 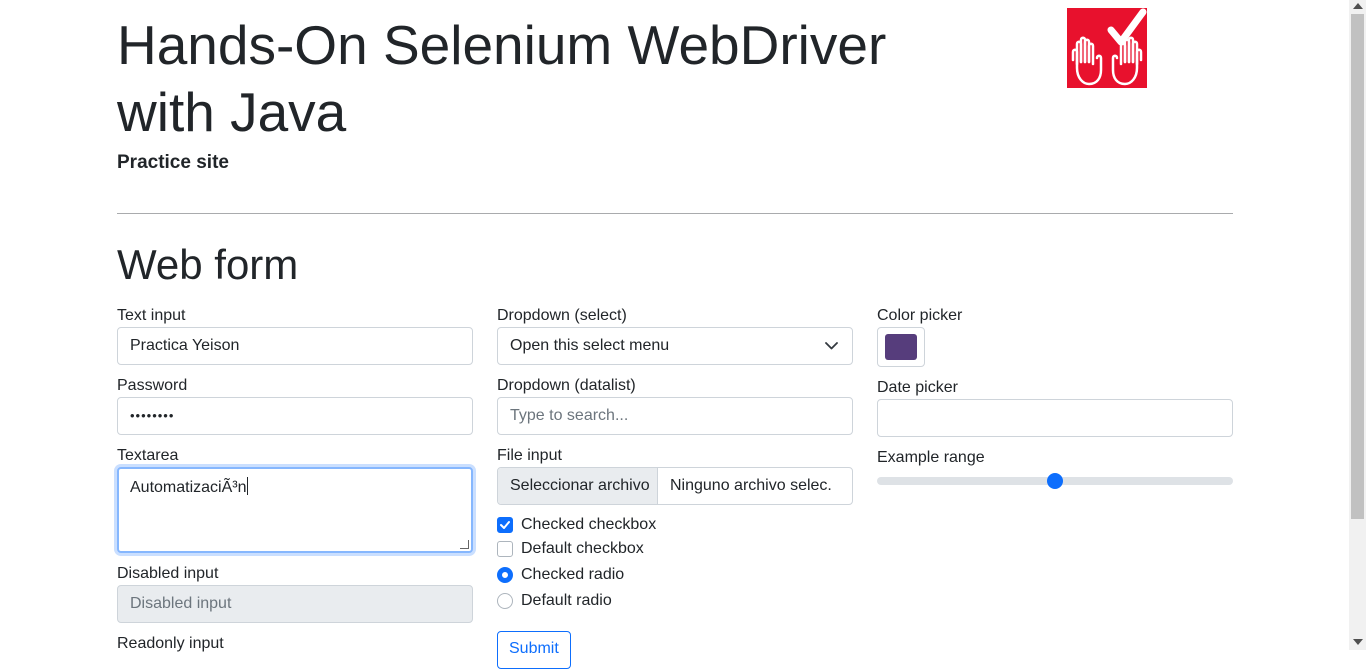 What do you see at coordinates (529, 455) in the screenshot?
I see `file-input-label: File input` at bounding box center [529, 455].